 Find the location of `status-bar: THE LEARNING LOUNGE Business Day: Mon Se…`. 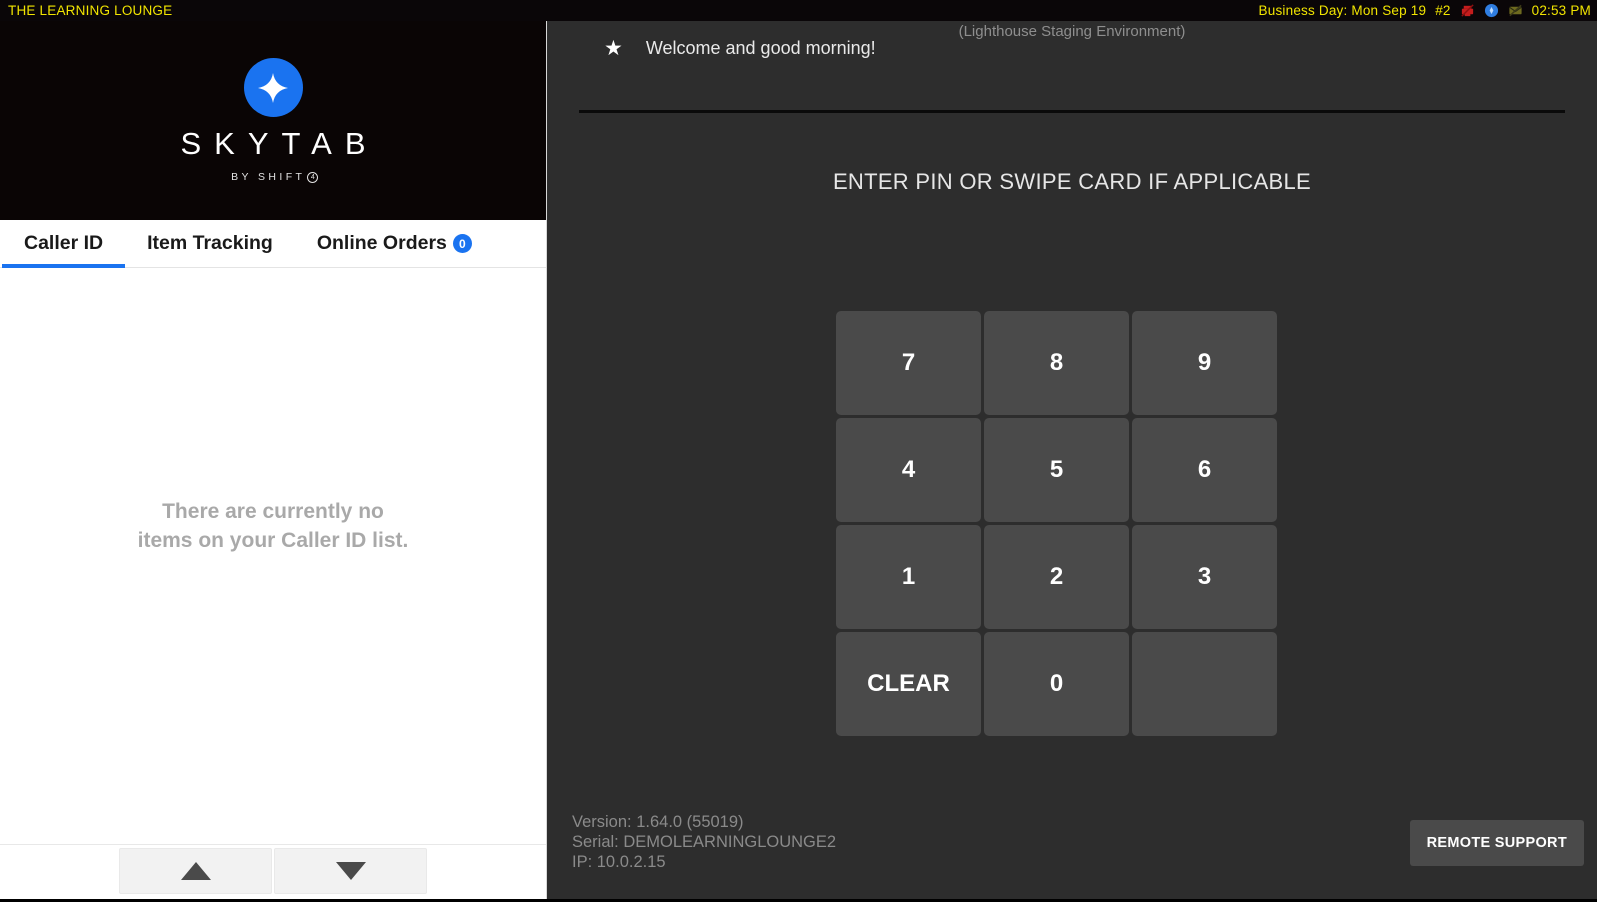

status-bar: THE LEARNING LOUNGE Business Day: Mon Se… is located at coordinates (798, 10).